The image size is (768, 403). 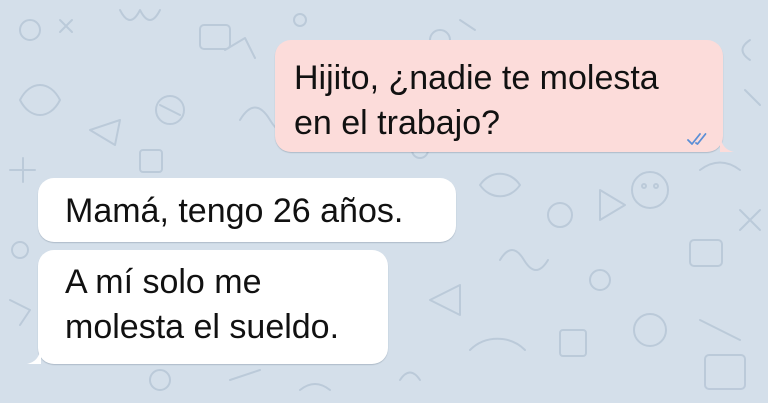 What do you see at coordinates (207, 307) in the screenshot?
I see `incoming-message-bubble: A mí solo me molesta el sueldo.` at bounding box center [207, 307].